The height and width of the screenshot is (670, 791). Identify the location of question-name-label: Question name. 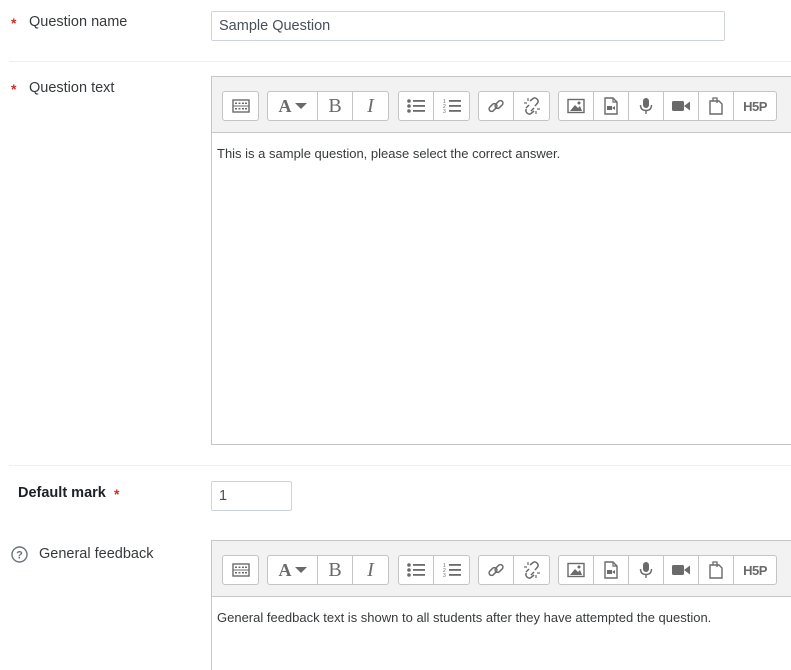
(78, 22).